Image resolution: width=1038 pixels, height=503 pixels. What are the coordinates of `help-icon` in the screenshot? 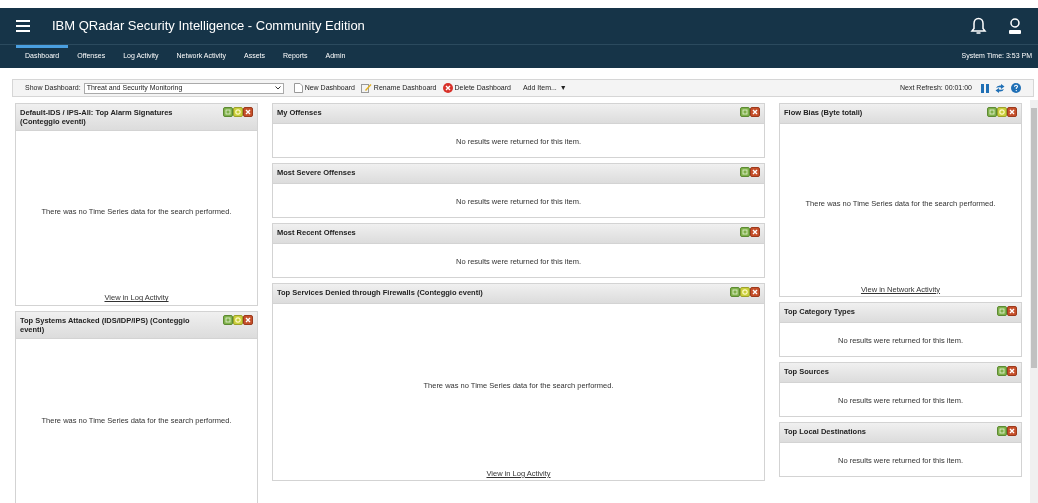 It's located at (1016, 88).